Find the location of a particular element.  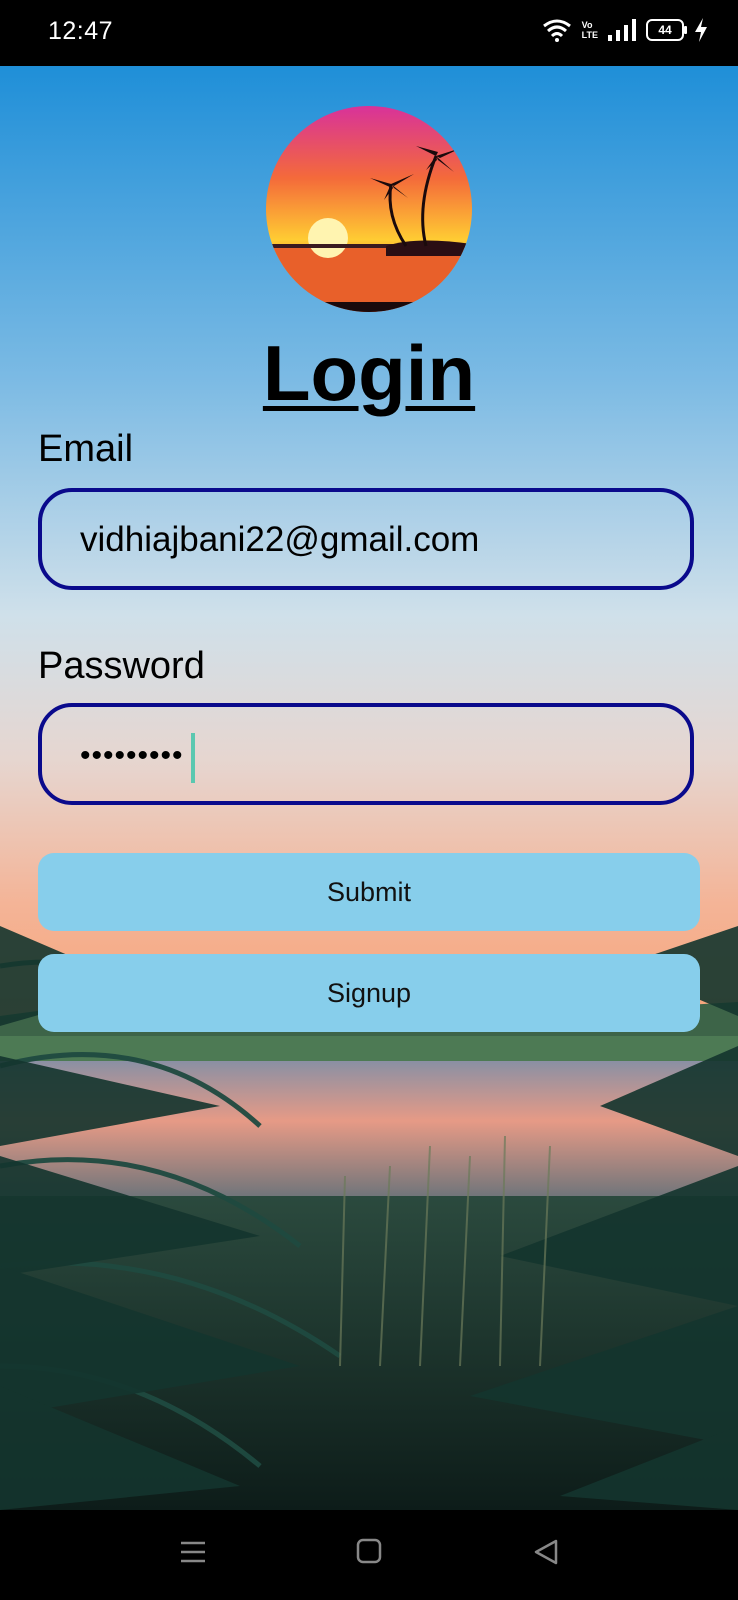

wifi-icon is located at coordinates (556, 30).